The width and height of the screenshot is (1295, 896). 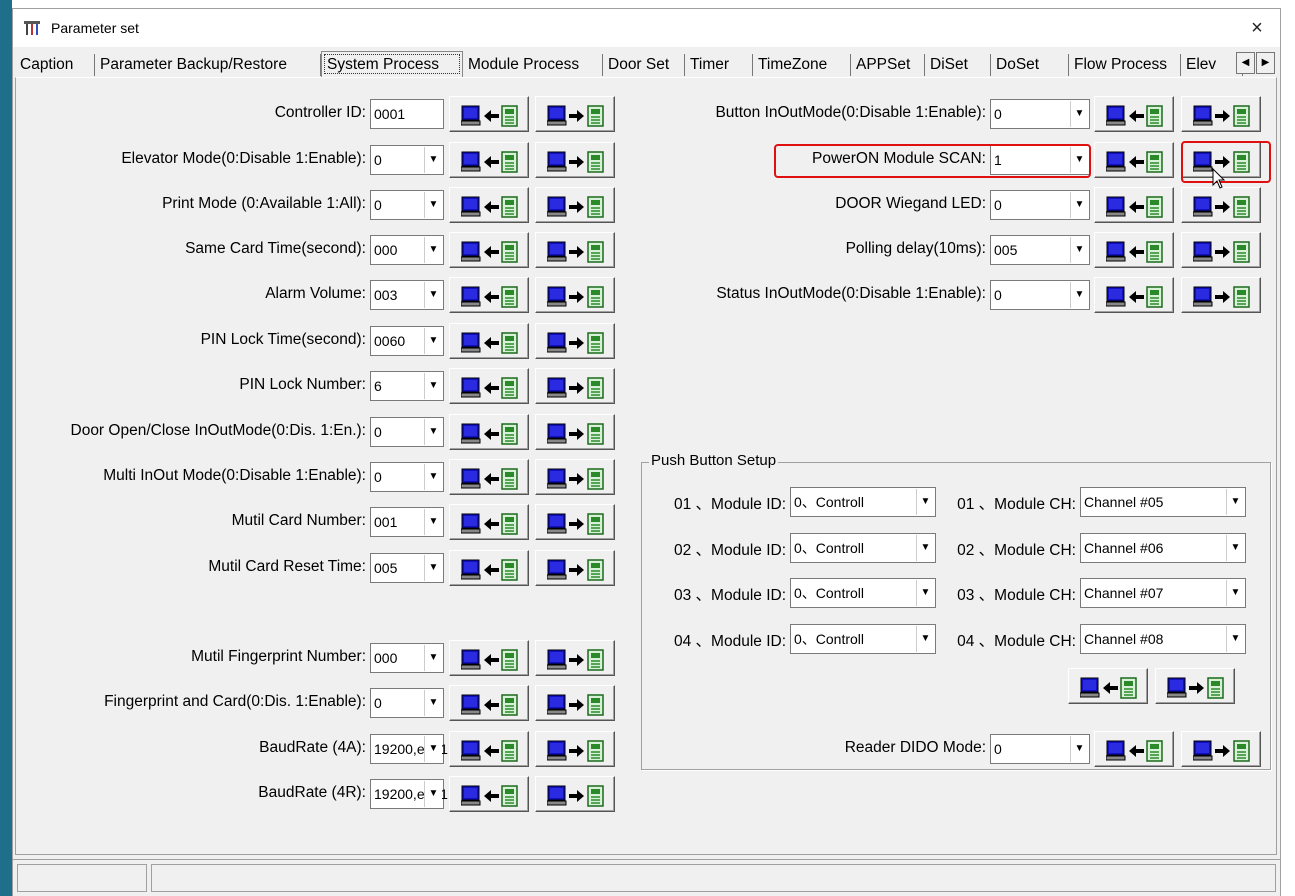 What do you see at coordinates (208, 65) in the screenshot?
I see `tab-parameter-backup-restore: Parameter Backup/Restore` at bounding box center [208, 65].